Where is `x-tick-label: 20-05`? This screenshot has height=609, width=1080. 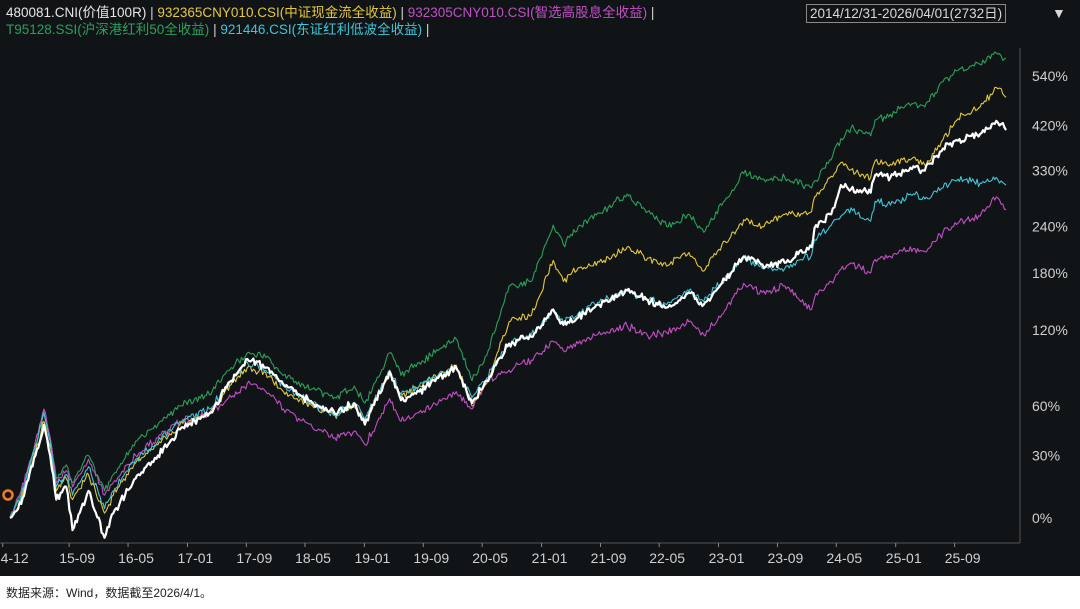 x-tick-label: 20-05 is located at coordinates (490, 558).